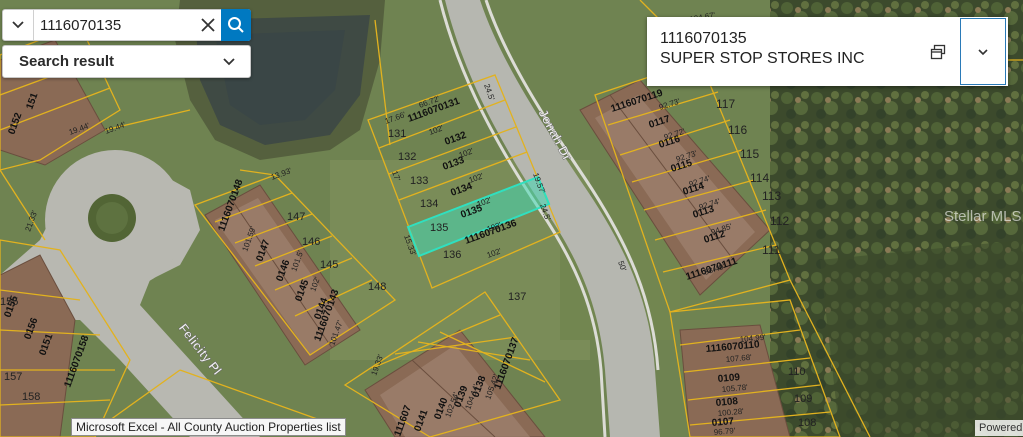 This screenshot has height=437, width=1023. I want to click on lot-number: 158, so click(31, 397).